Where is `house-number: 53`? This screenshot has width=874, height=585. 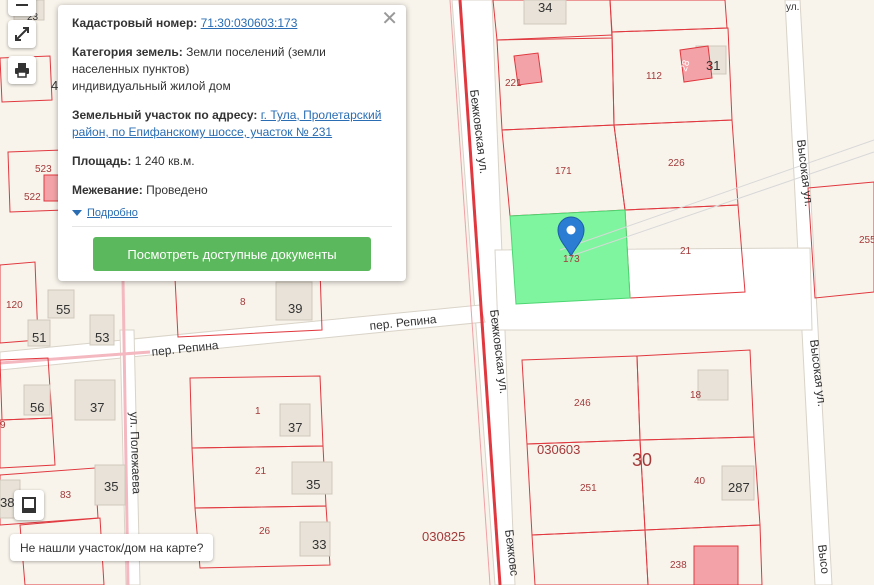
house-number: 53 is located at coordinates (102, 337).